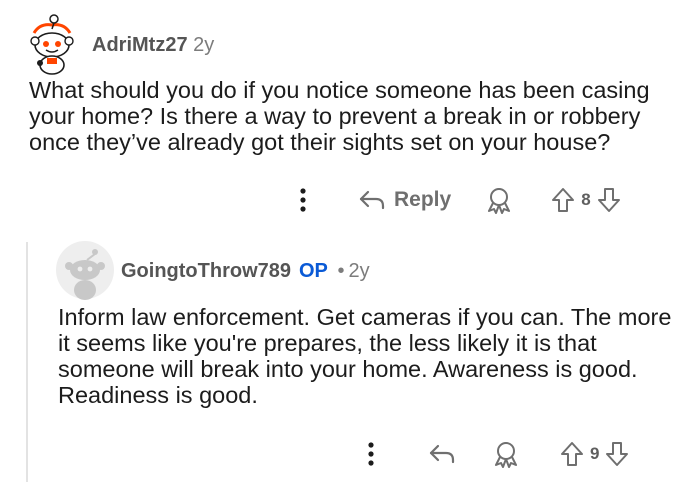 This screenshot has width=700, height=482. Describe the element at coordinates (206, 271) in the screenshot. I see `username: GoingtoThrow789` at that location.